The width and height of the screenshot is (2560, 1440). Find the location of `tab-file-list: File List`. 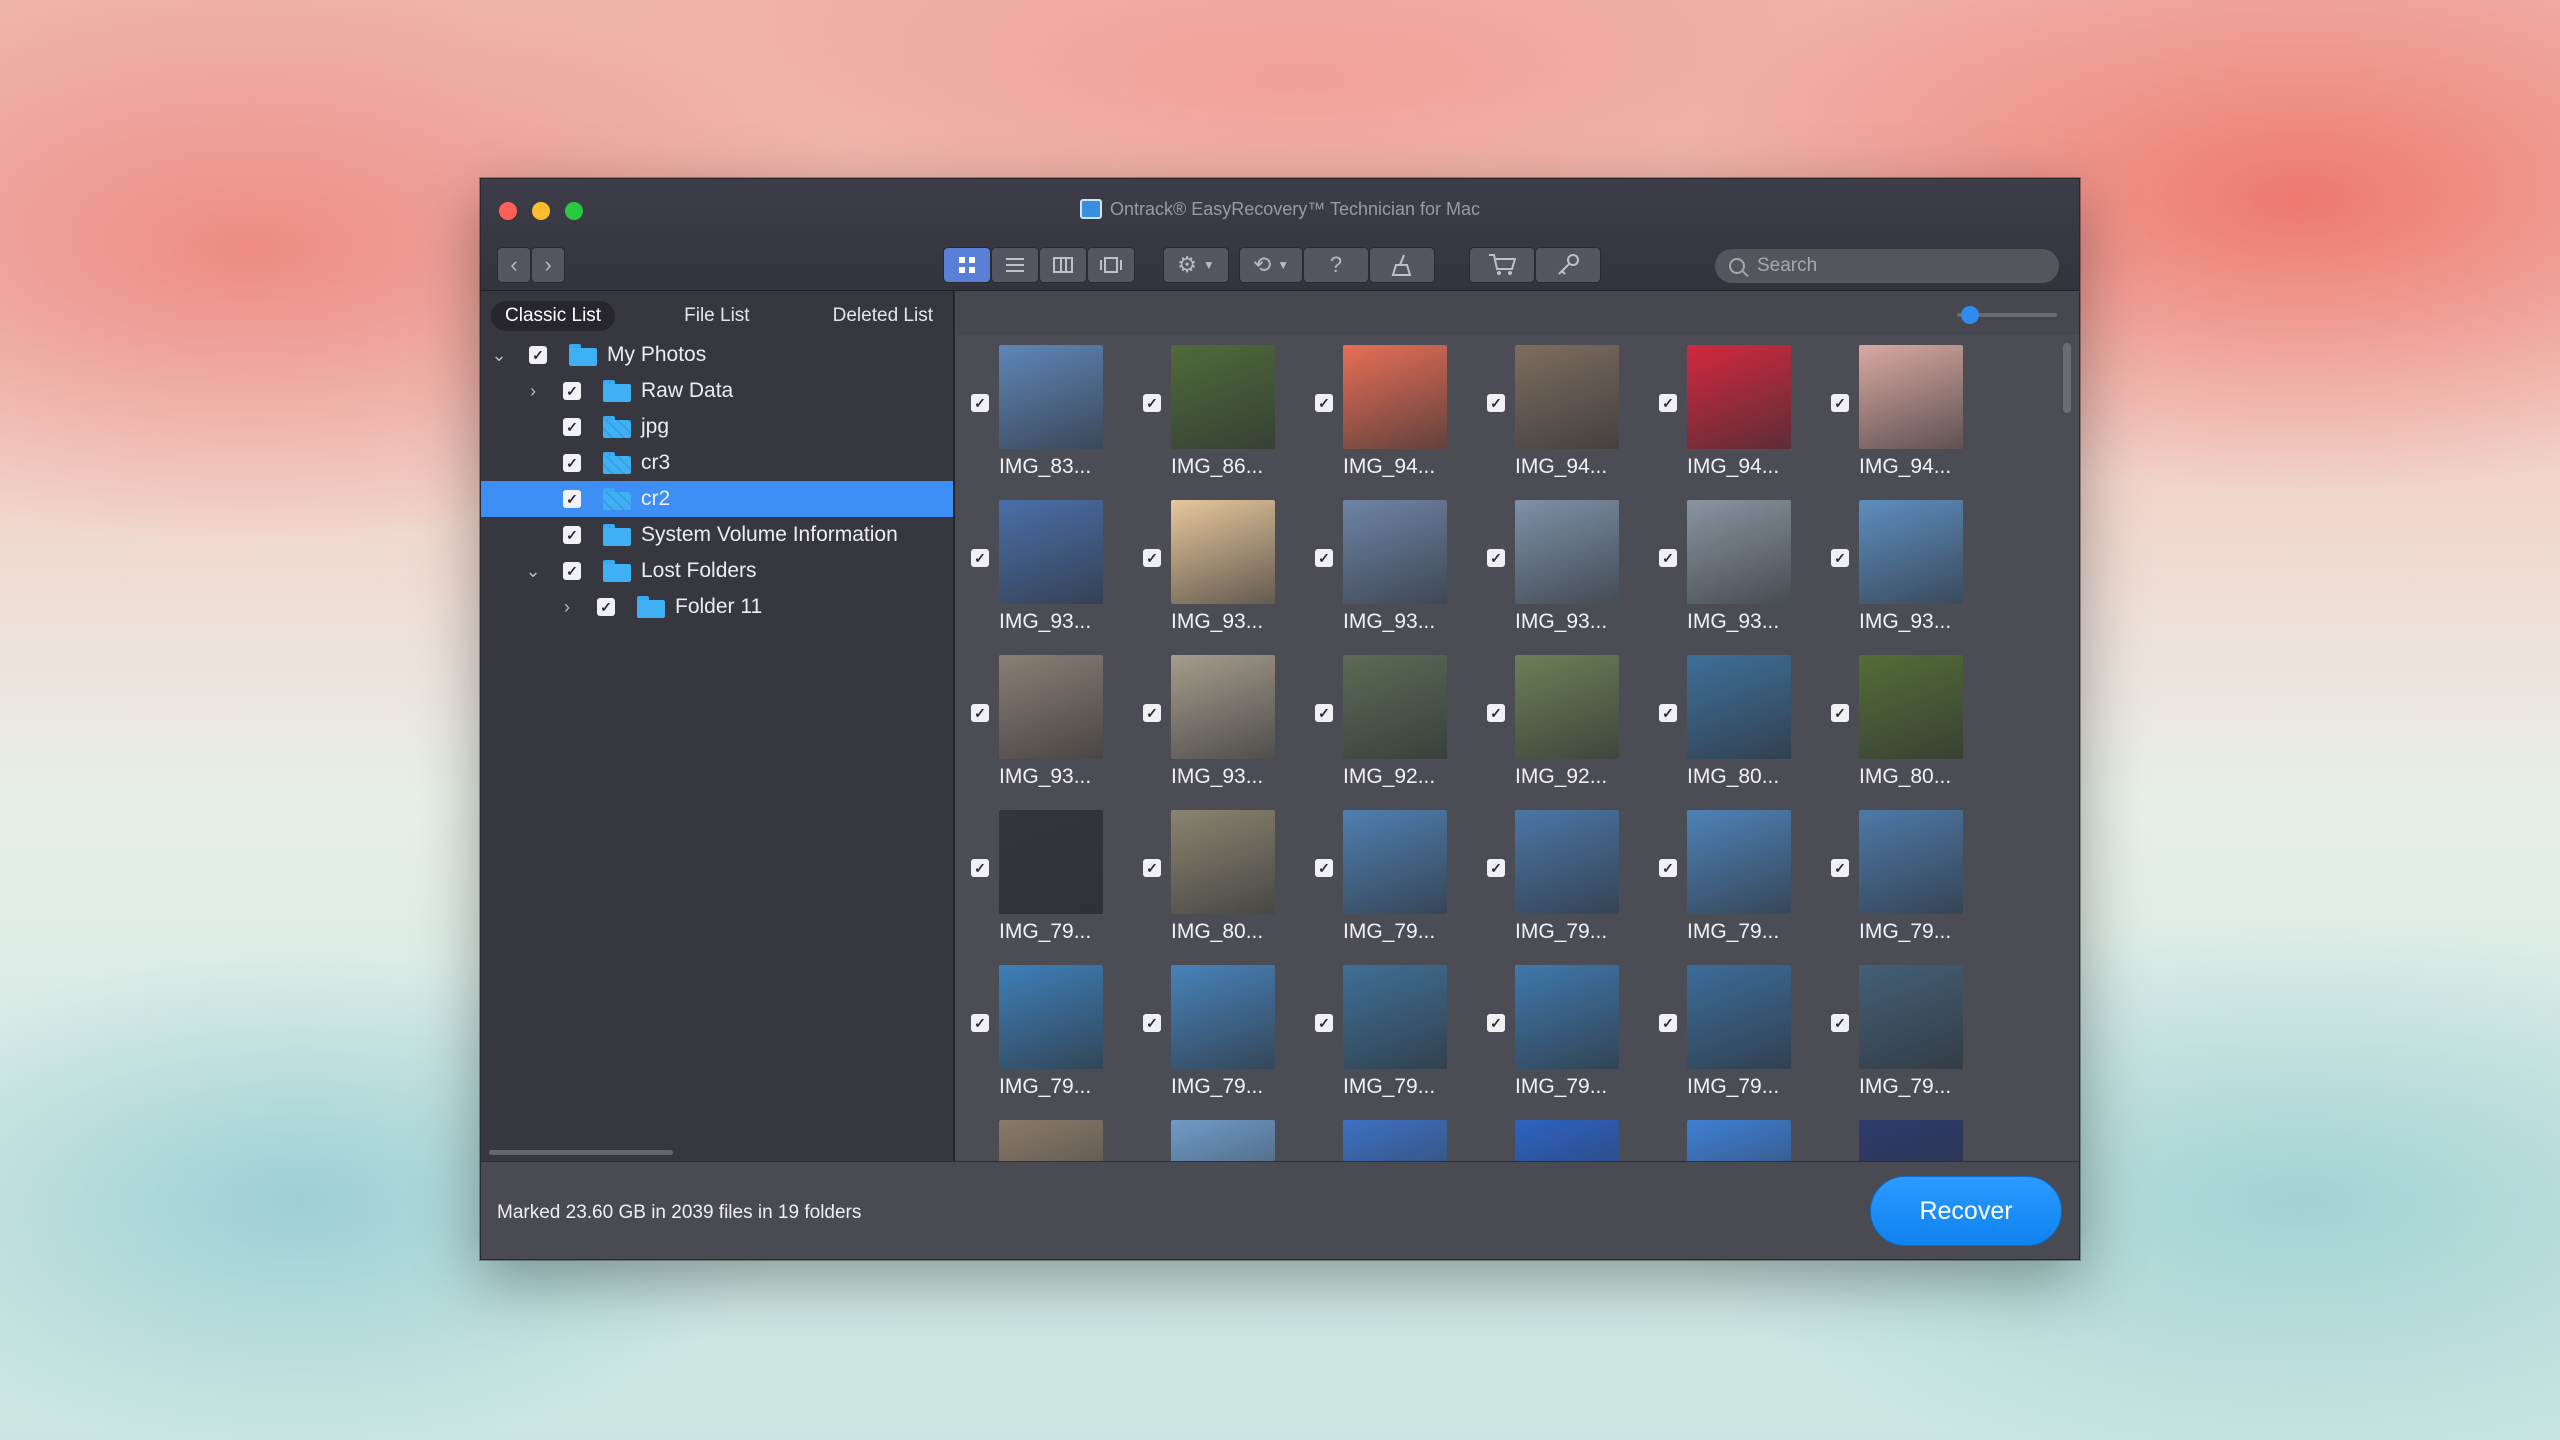

tab-file-list: File List is located at coordinates (716, 316).